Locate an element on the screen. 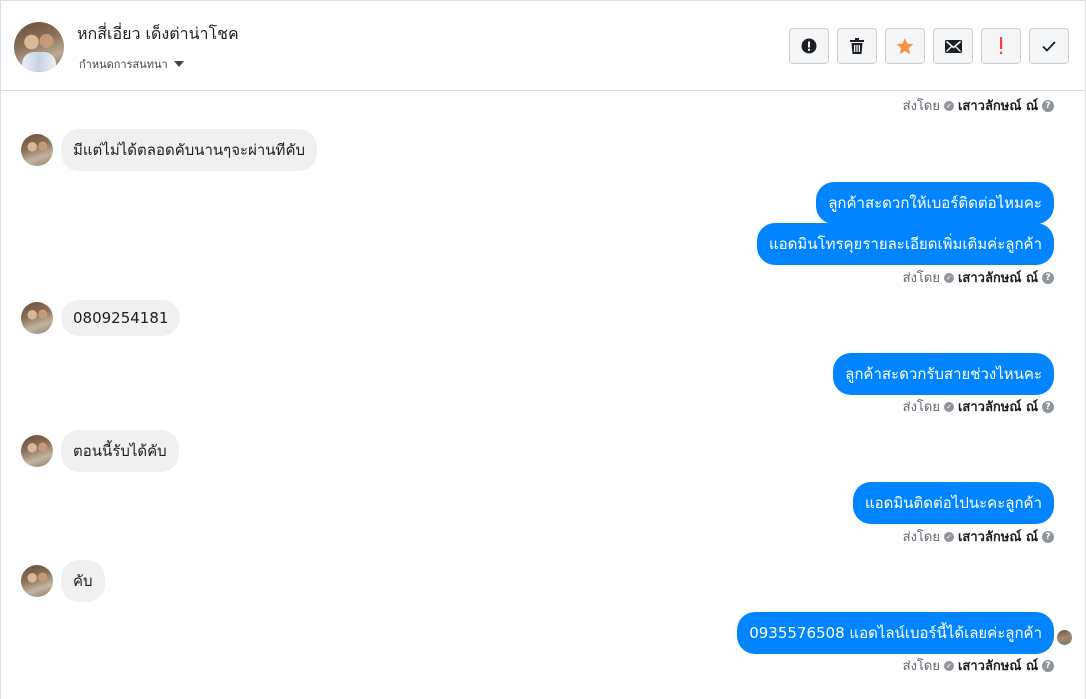  contact-avatar is located at coordinates (39, 47).